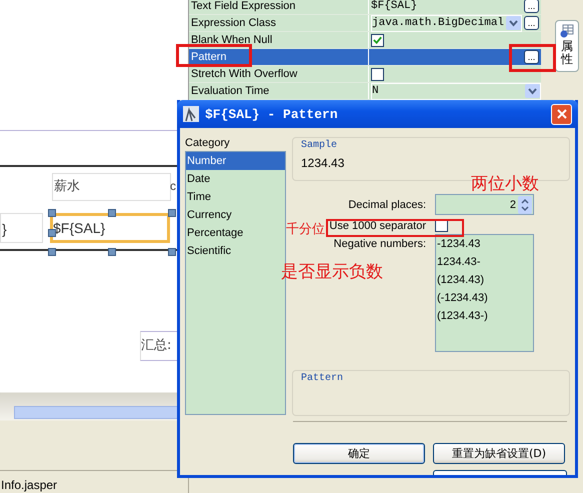 Image resolution: width=583 pixels, height=493 pixels. I want to click on property-row: Stretch With Overflow, so click(365, 74).